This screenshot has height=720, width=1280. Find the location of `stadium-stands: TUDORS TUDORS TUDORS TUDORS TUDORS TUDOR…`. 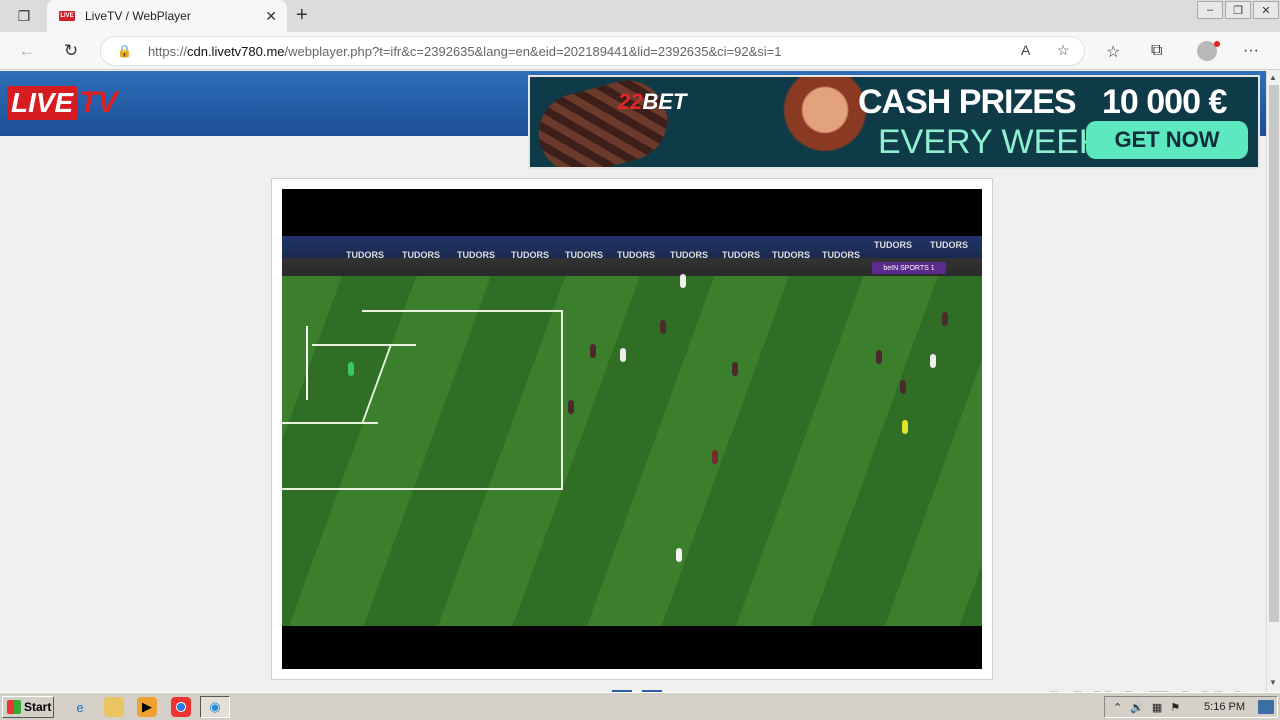

stadium-stands: TUDORS TUDORS TUDORS TUDORS TUDORS TUDOR… is located at coordinates (632, 256).